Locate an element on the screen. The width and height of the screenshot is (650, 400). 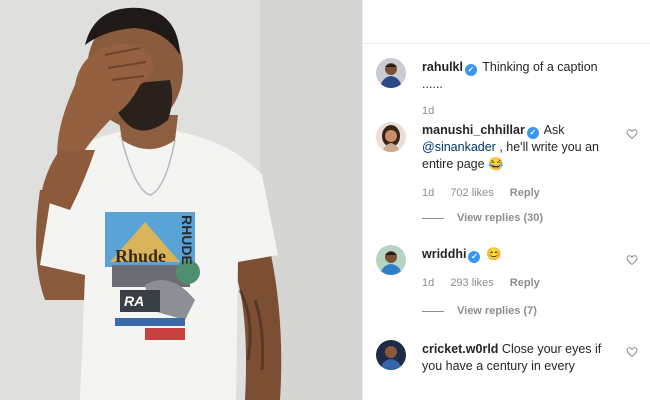
comment-likes: 702 likes is located at coordinates (471, 193).